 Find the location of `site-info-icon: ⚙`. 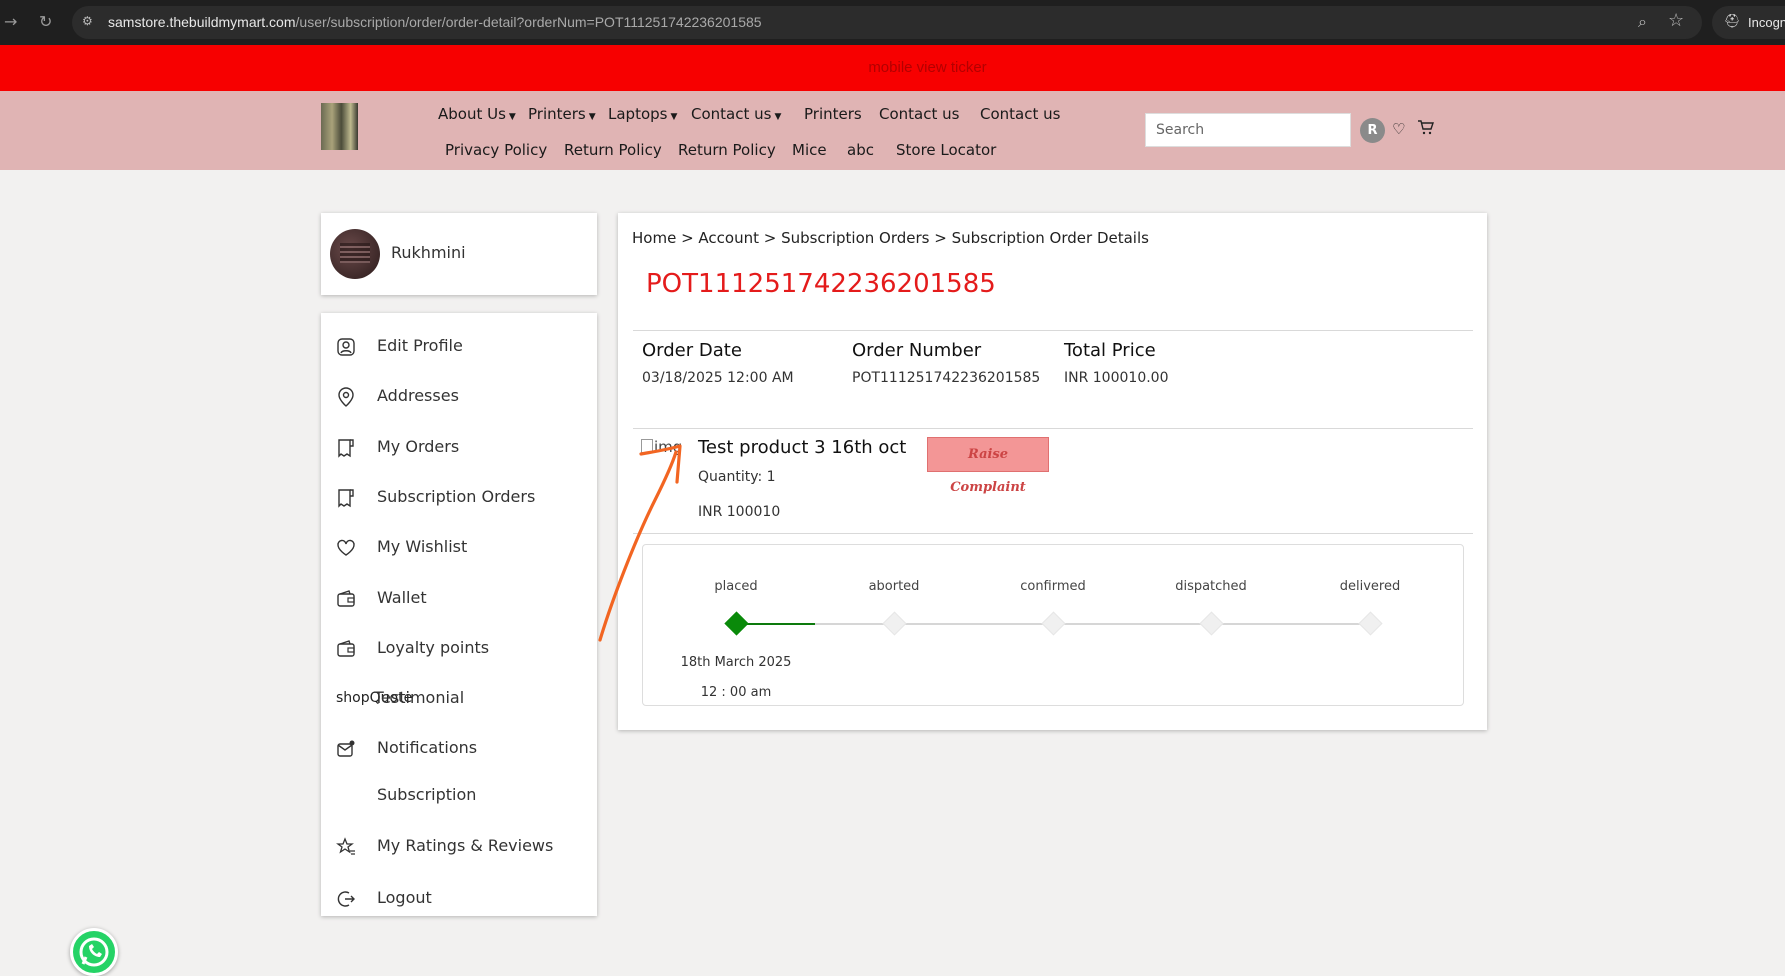

site-info-icon: ⚙ is located at coordinates (89, 21).